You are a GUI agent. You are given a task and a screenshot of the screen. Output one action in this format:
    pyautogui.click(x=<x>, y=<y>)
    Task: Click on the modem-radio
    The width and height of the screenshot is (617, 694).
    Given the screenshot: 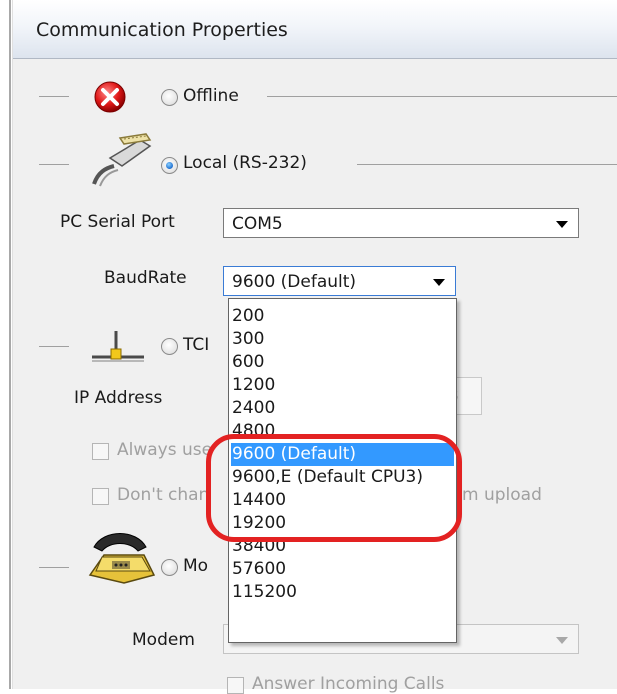 What is the action you would take?
    pyautogui.click(x=169, y=567)
    